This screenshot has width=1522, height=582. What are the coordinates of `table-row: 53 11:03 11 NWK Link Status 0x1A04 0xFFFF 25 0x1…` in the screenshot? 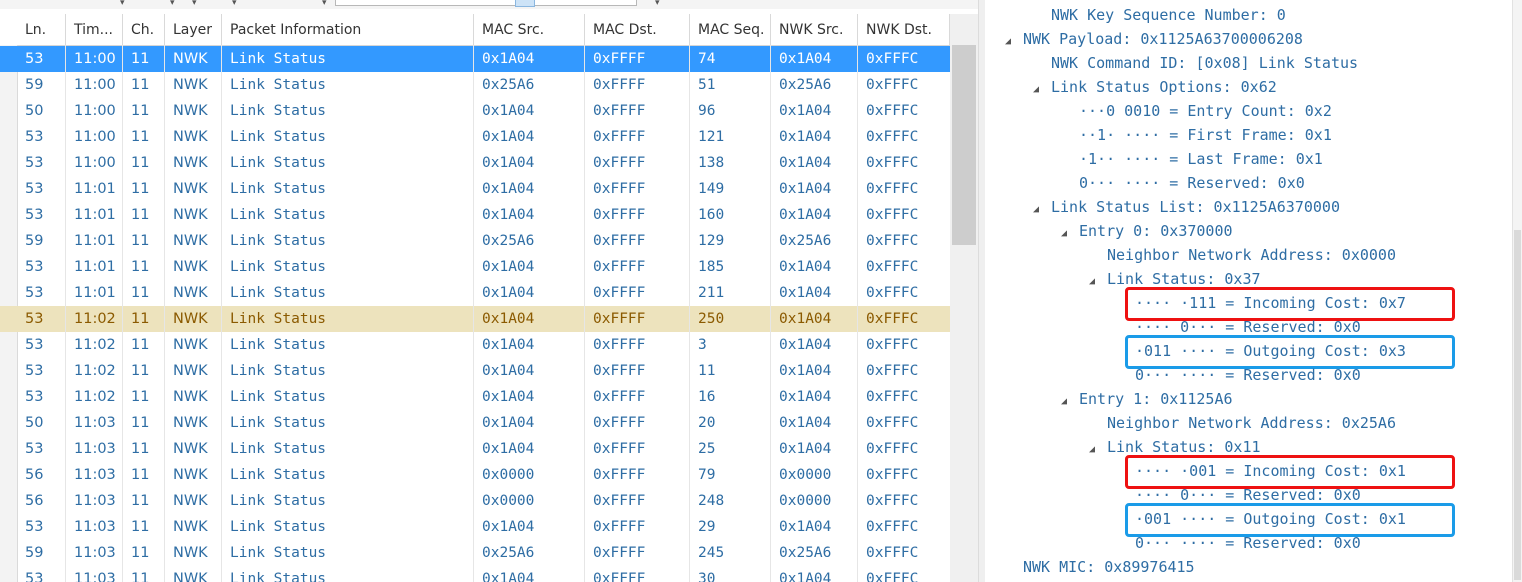 It's located at (475, 449).